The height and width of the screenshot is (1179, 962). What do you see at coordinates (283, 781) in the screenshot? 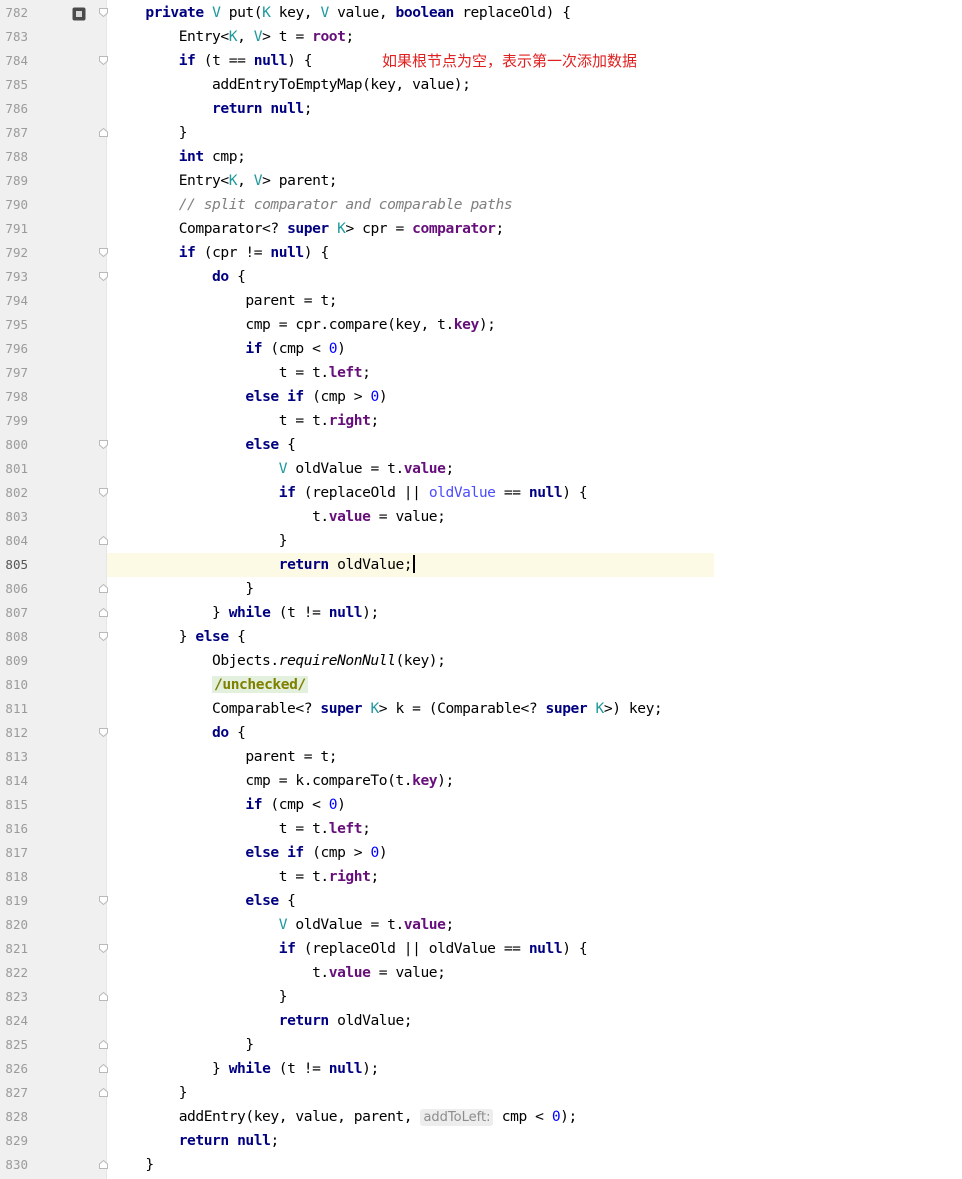
I see `code-text: cmp = k.compareTo(t.key);` at bounding box center [283, 781].